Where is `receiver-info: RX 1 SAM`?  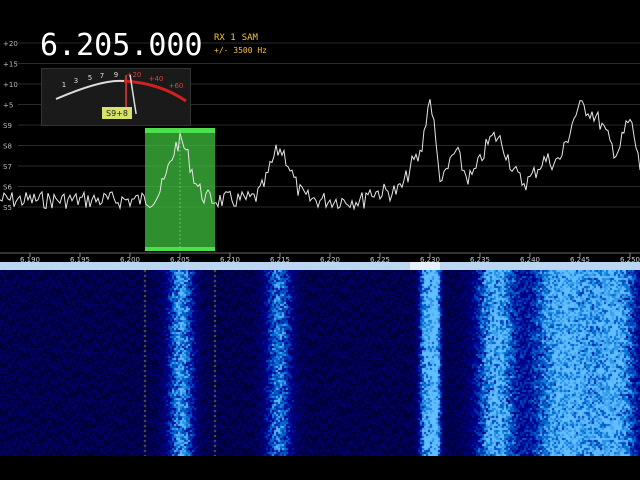
receiver-info: RX 1 SAM is located at coordinates (239, 38).